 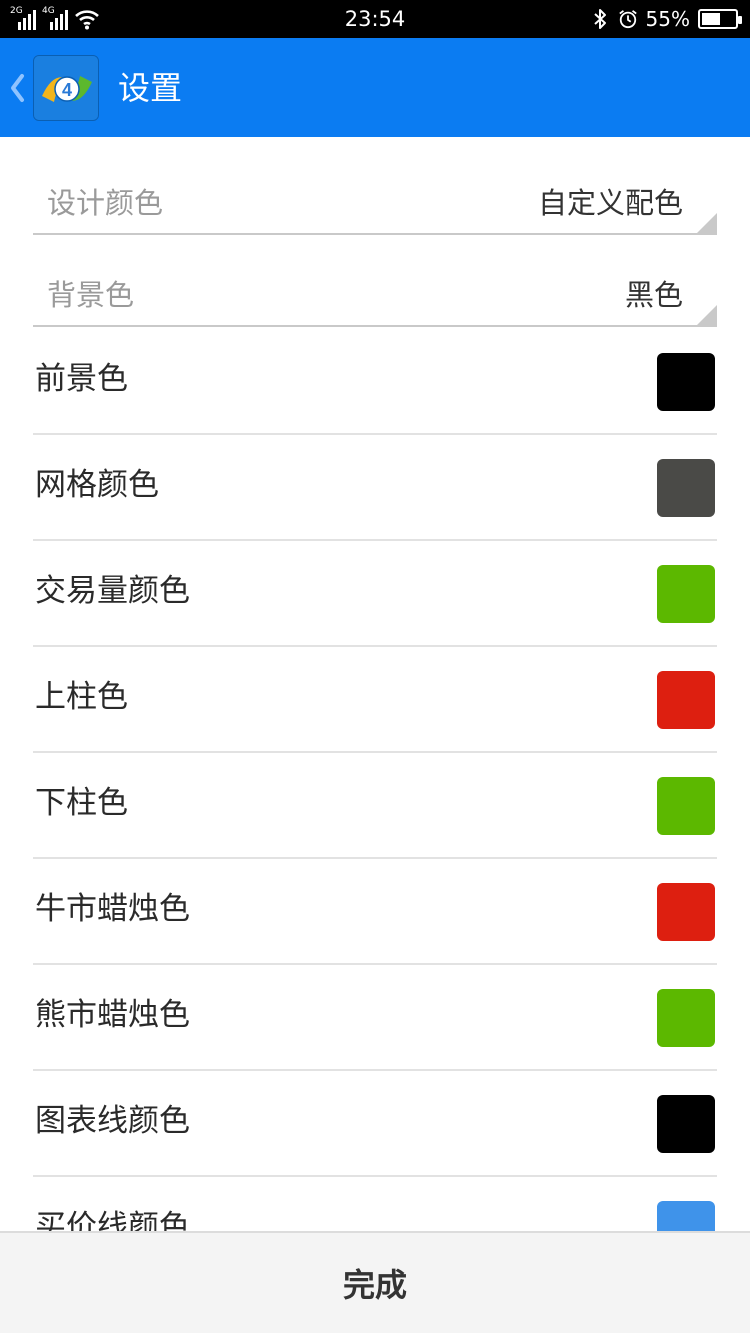 I want to click on color-row-label: 前景色, so click(x=81, y=379).